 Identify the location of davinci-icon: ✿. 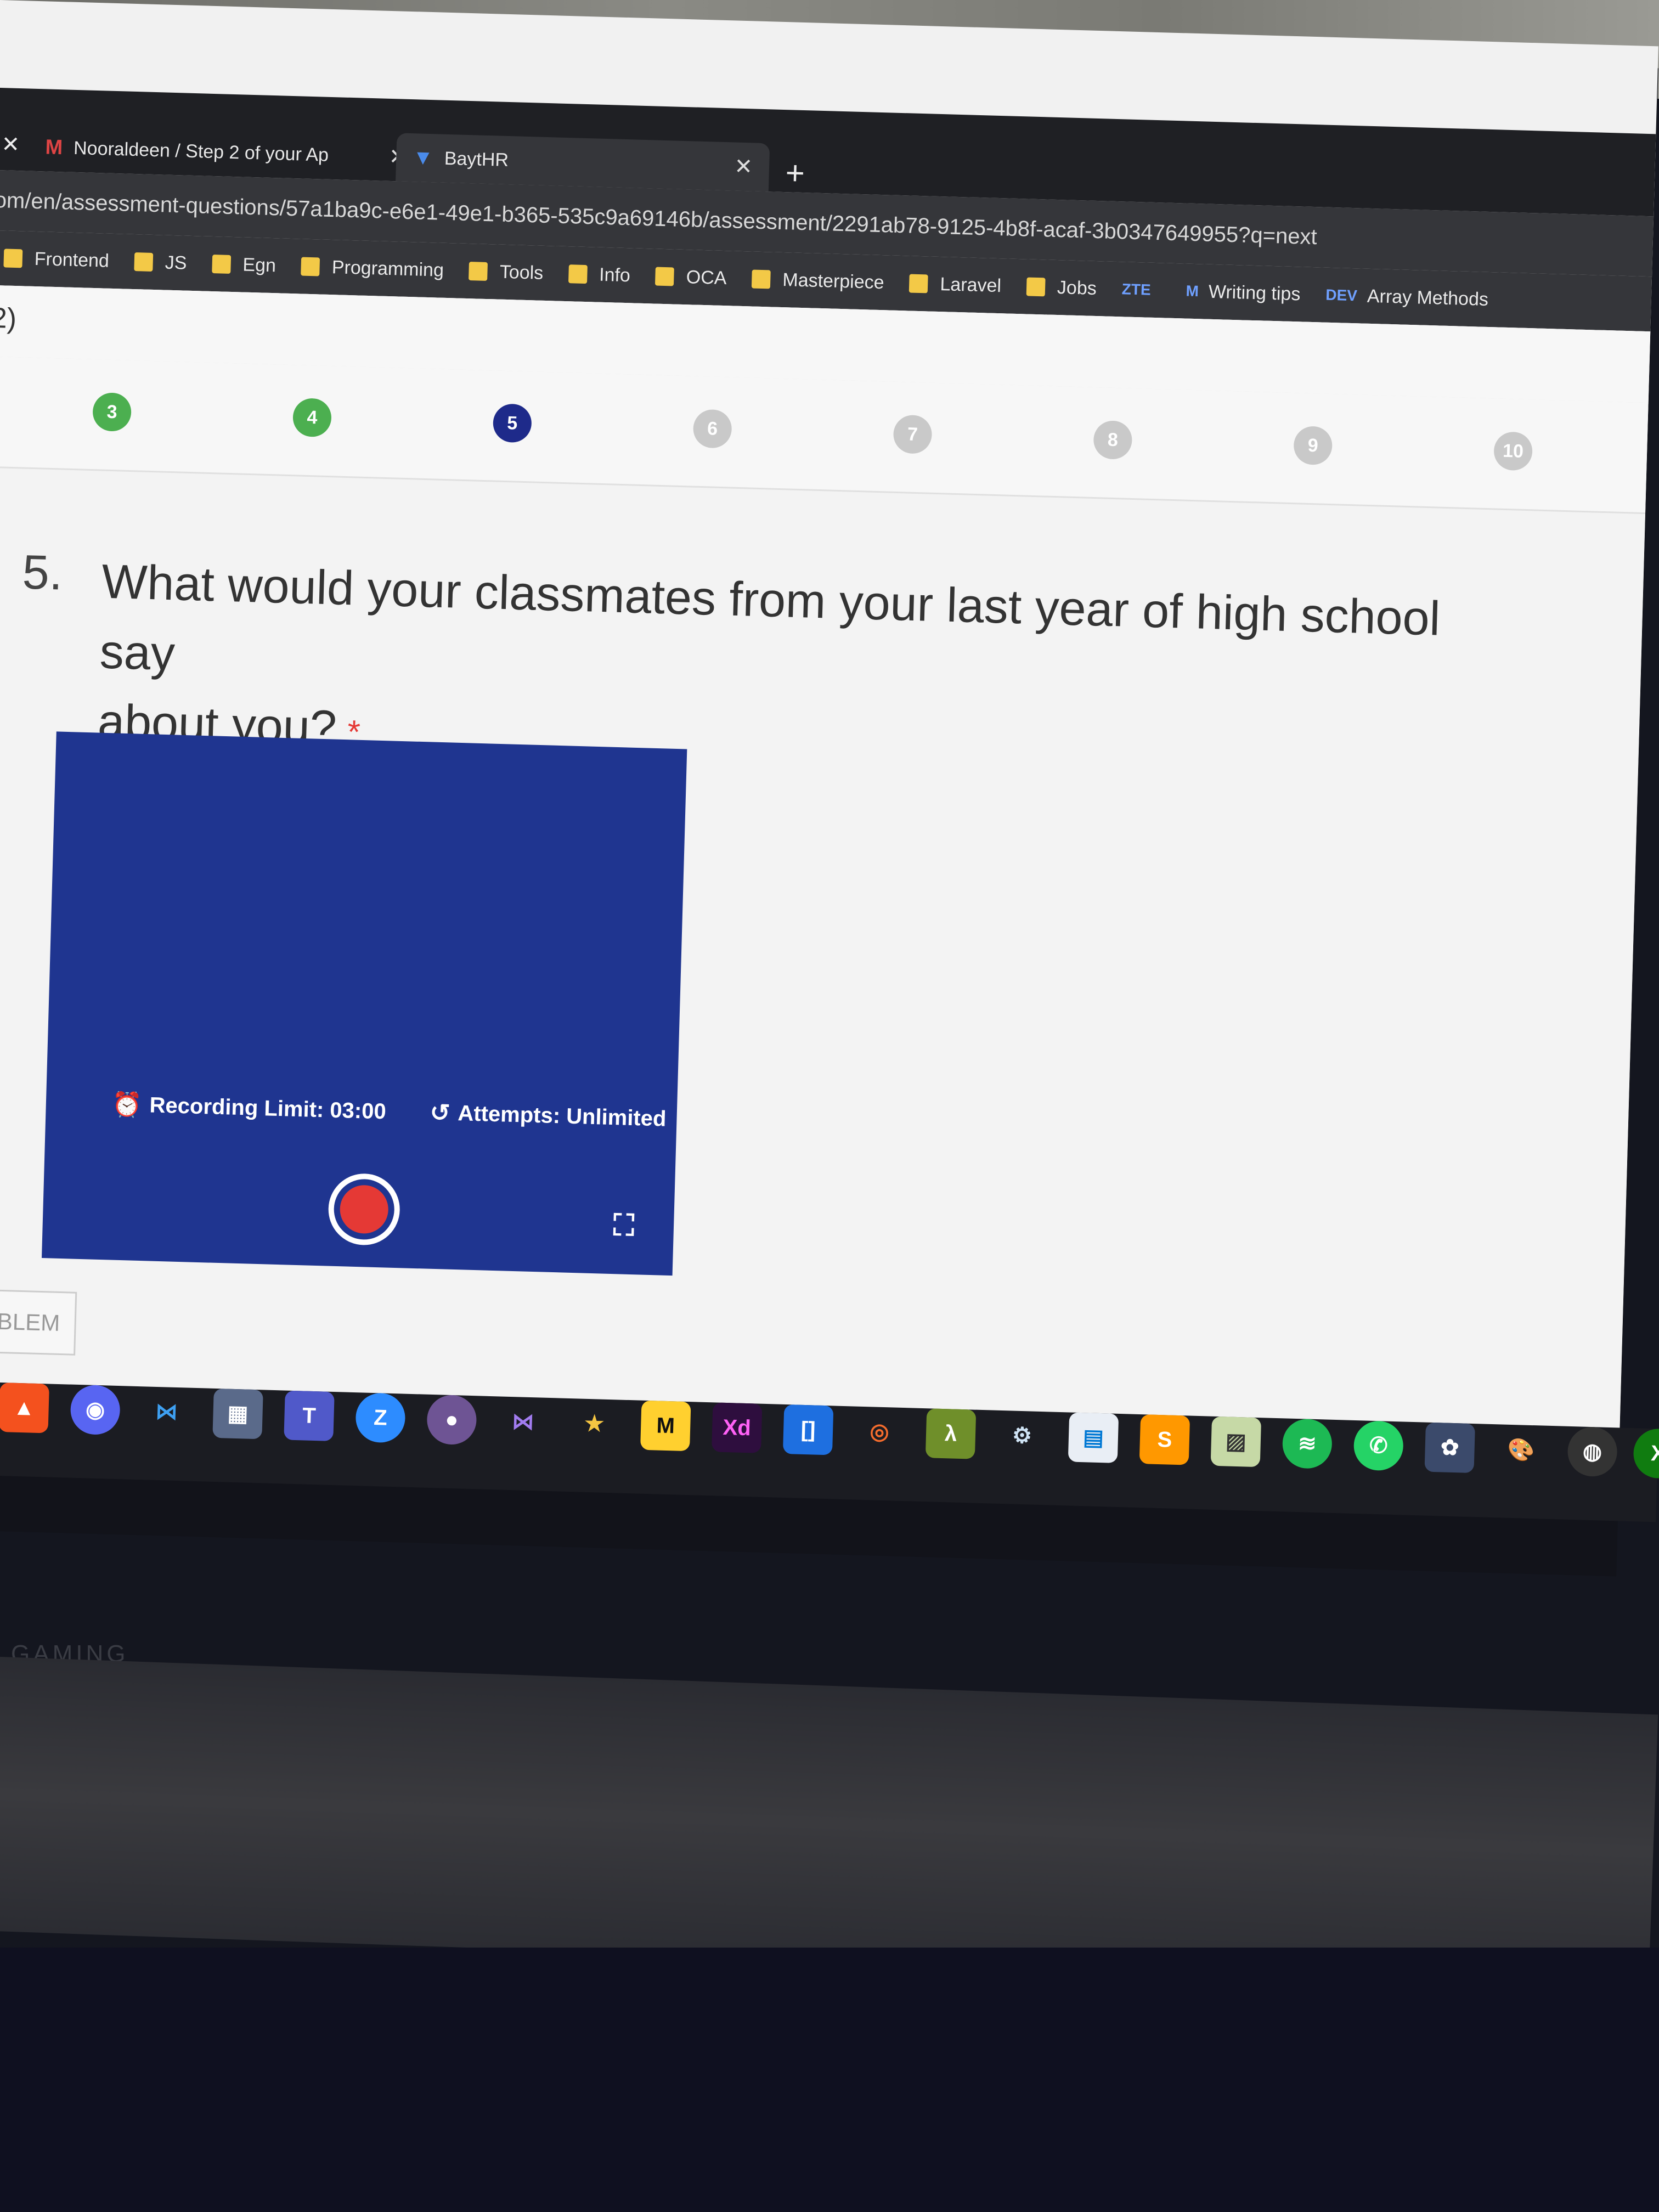
(1449, 1448).